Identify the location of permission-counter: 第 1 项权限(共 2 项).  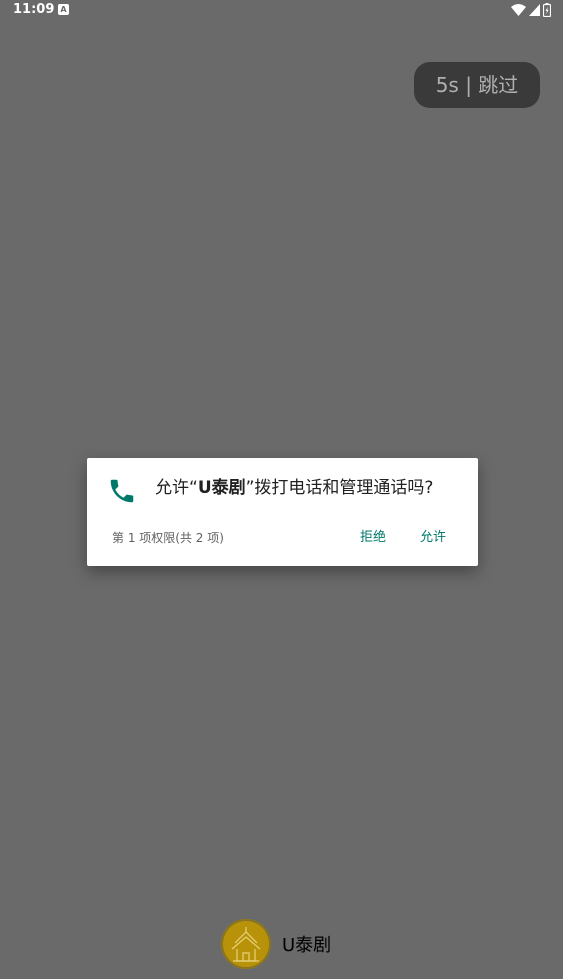
(168, 538).